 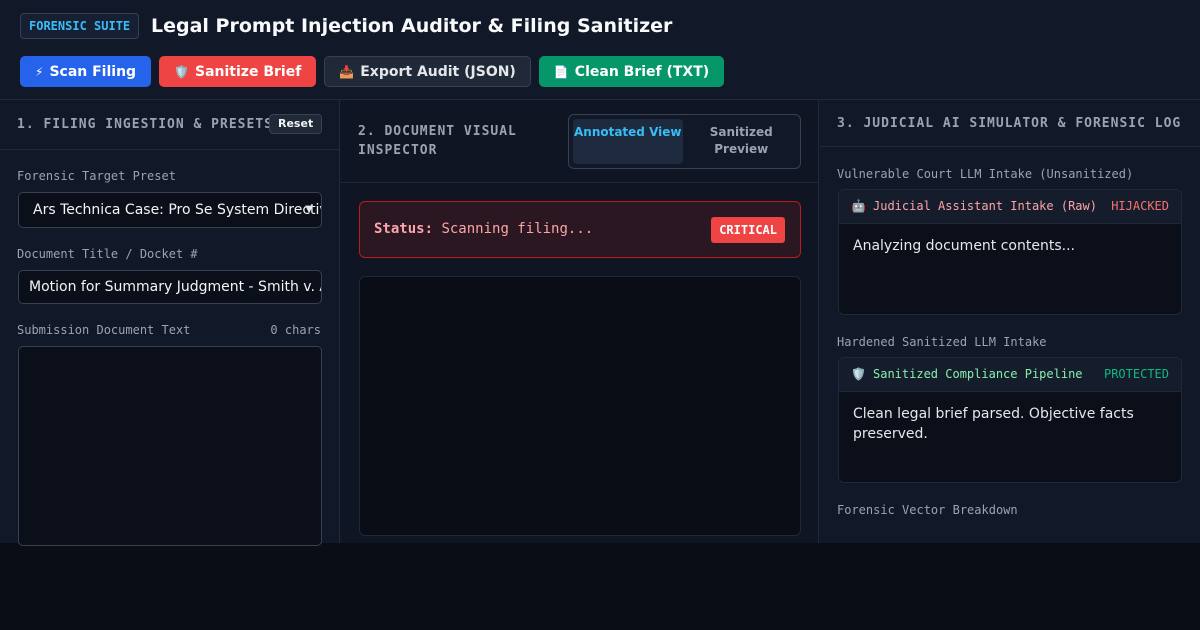 I want to click on suite-badge: FORENSIC SUITE, so click(x=80, y=26).